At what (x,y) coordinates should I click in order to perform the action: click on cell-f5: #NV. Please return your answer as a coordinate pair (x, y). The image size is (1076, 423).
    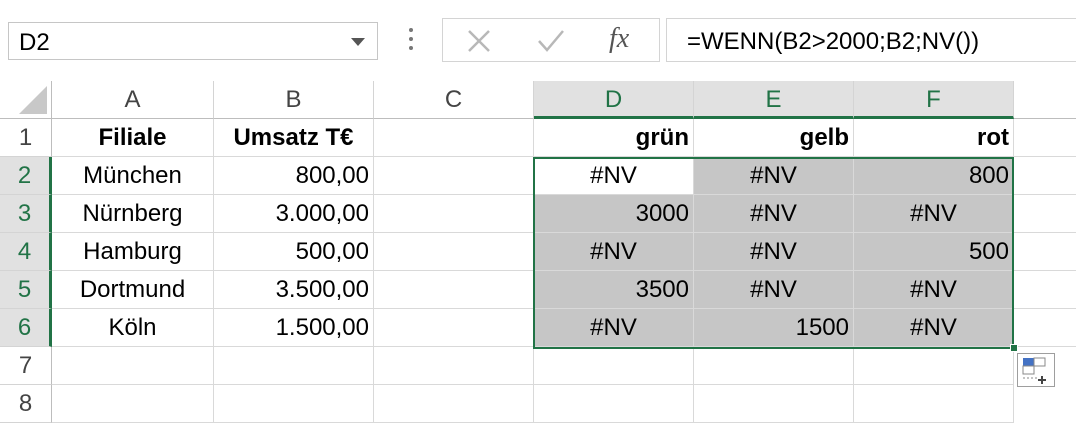
    Looking at the image, I should click on (934, 290).